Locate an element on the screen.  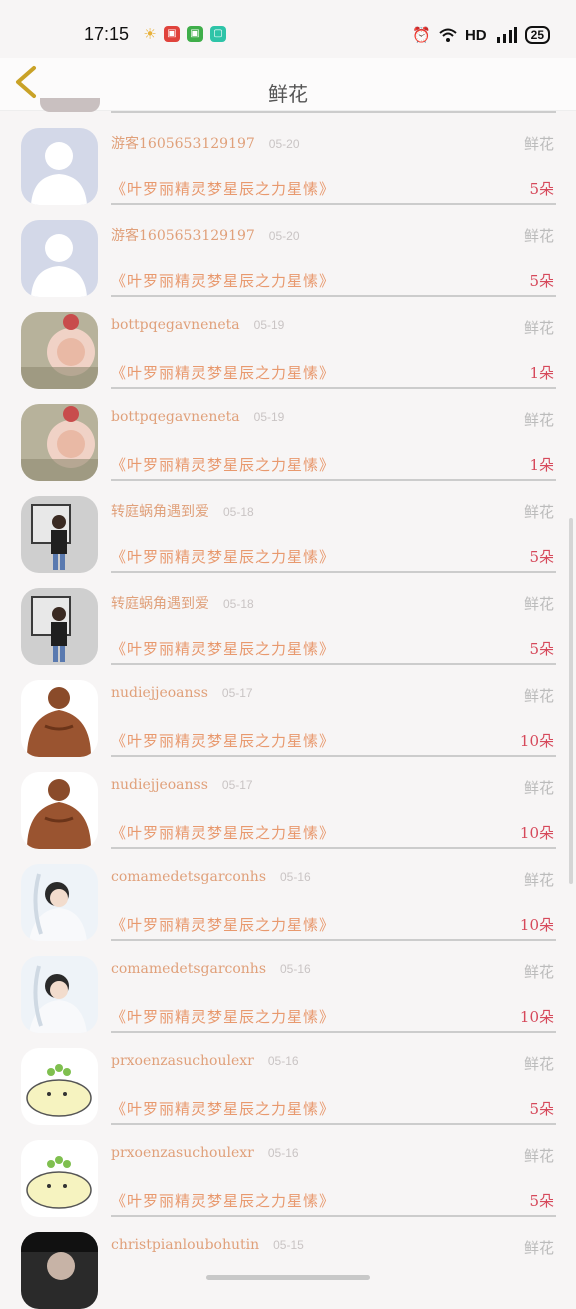
name-line: 转庭蜗角遇到爱 05-18 is located at coordinates (182, 511).